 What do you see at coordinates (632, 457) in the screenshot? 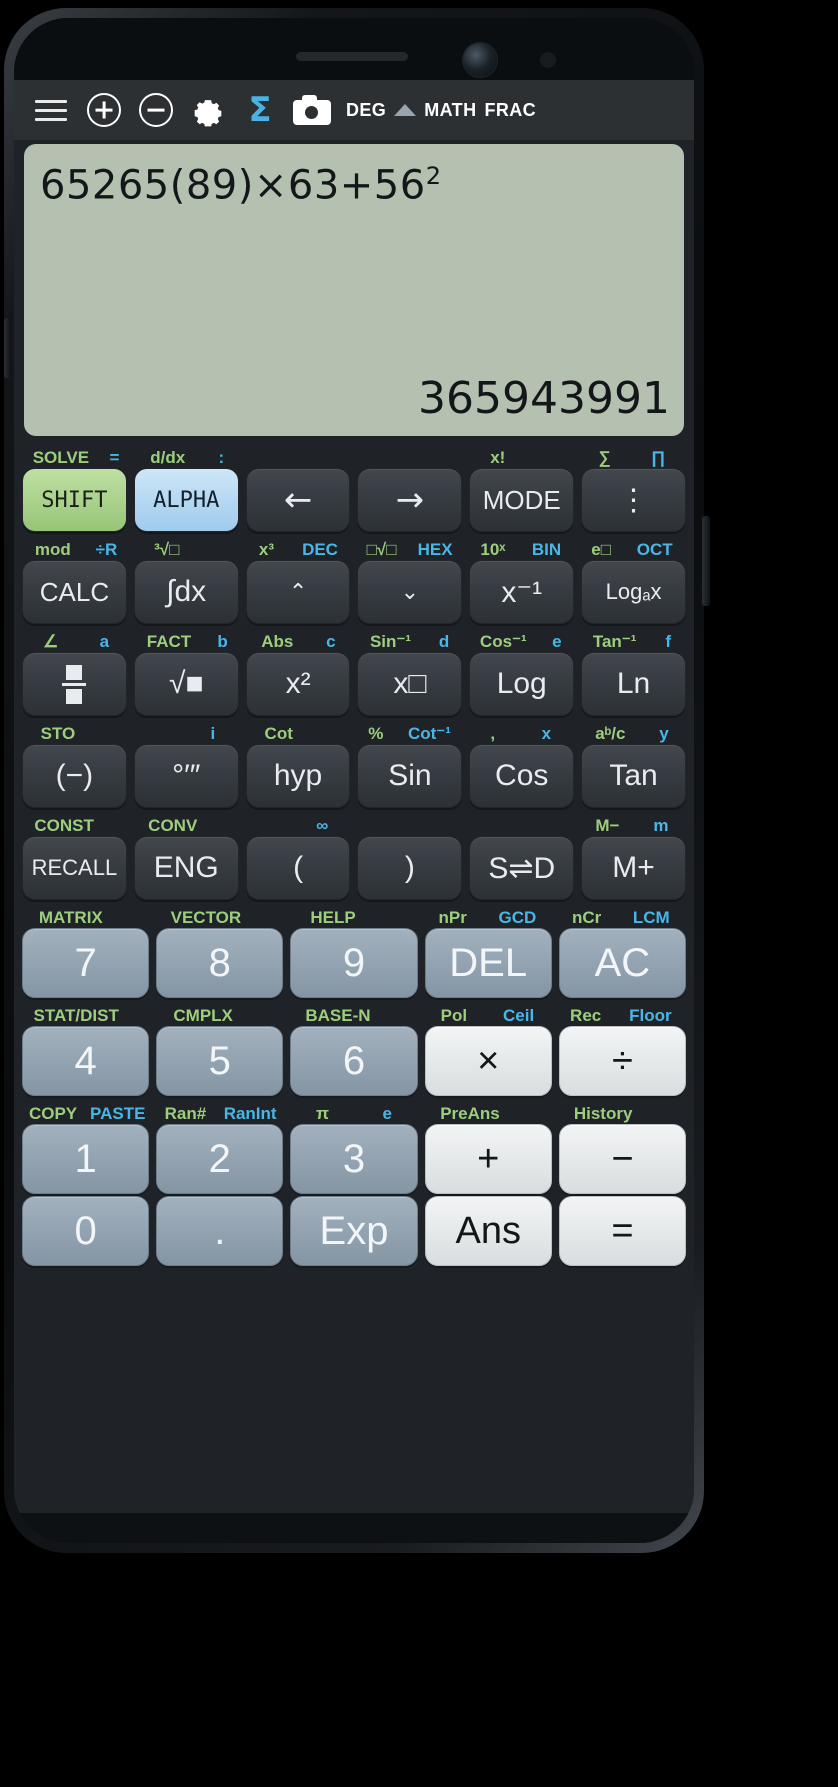
I see `key-secondary-labels: ∑ ∏` at bounding box center [632, 457].